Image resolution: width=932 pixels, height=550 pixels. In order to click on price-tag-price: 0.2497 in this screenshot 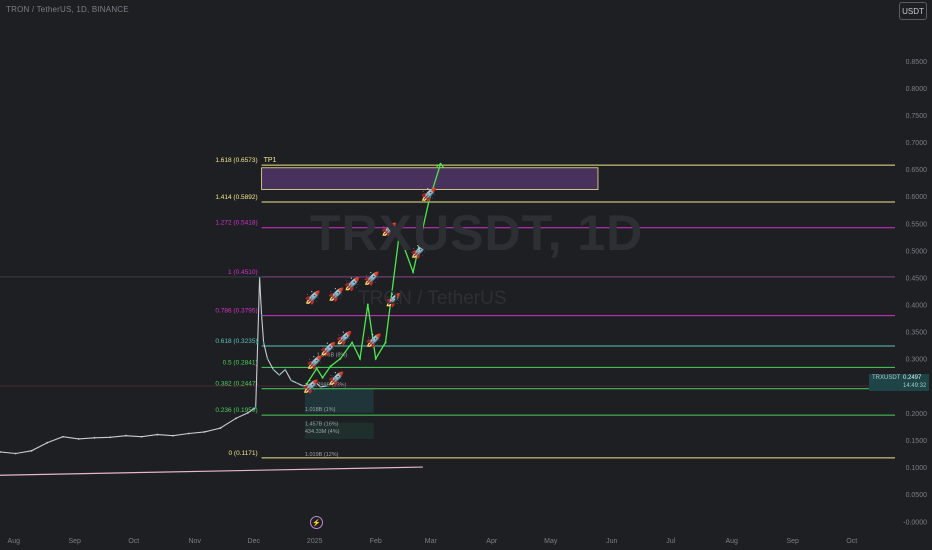, I will do `click(912, 378)`.